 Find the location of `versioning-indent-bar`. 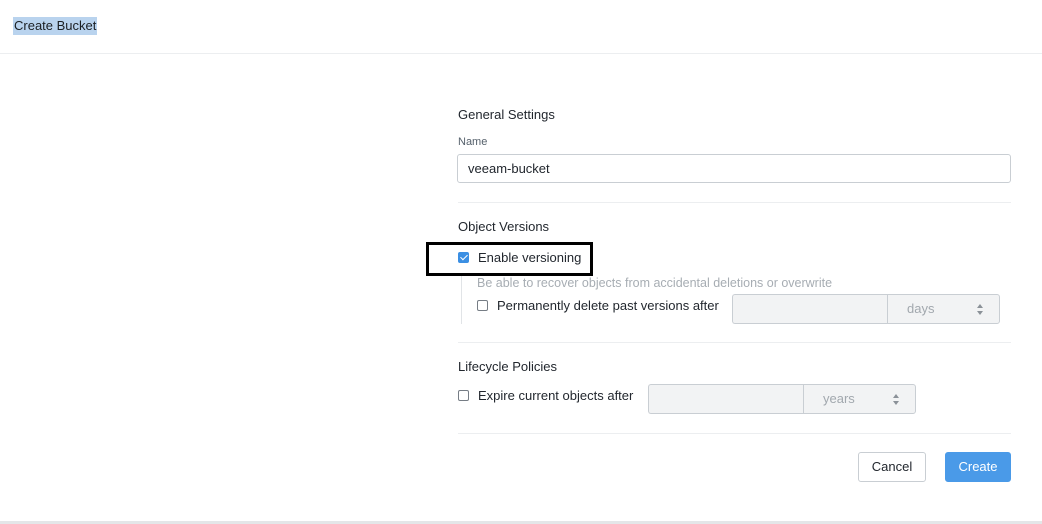

versioning-indent-bar is located at coordinates (461, 300).